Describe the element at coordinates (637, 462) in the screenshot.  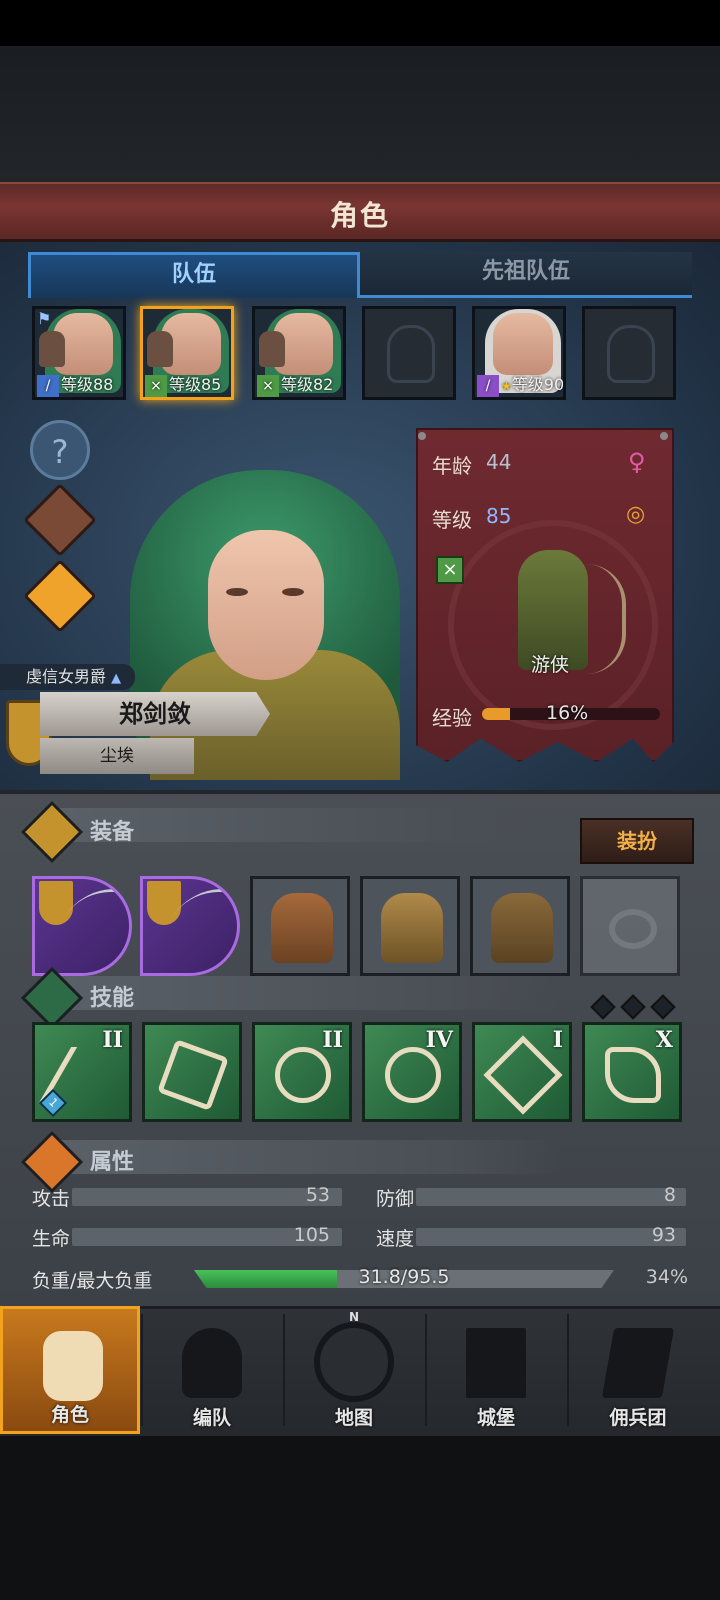
I see `female-icon: ♀` at that location.